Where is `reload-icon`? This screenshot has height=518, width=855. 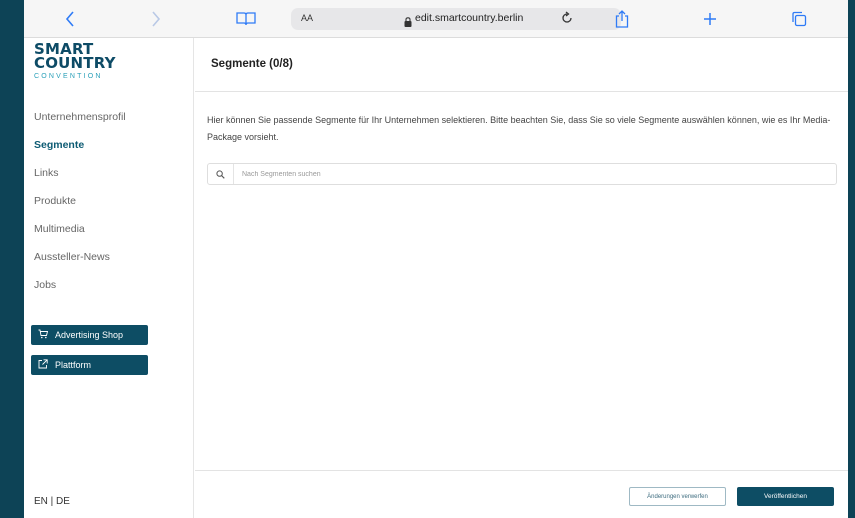 reload-icon is located at coordinates (567, 20).